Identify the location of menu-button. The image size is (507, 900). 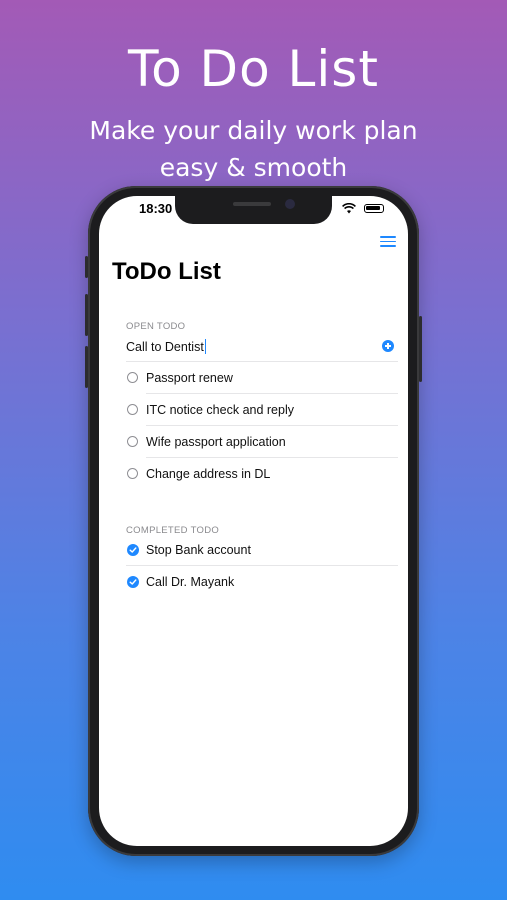
(388, 242).